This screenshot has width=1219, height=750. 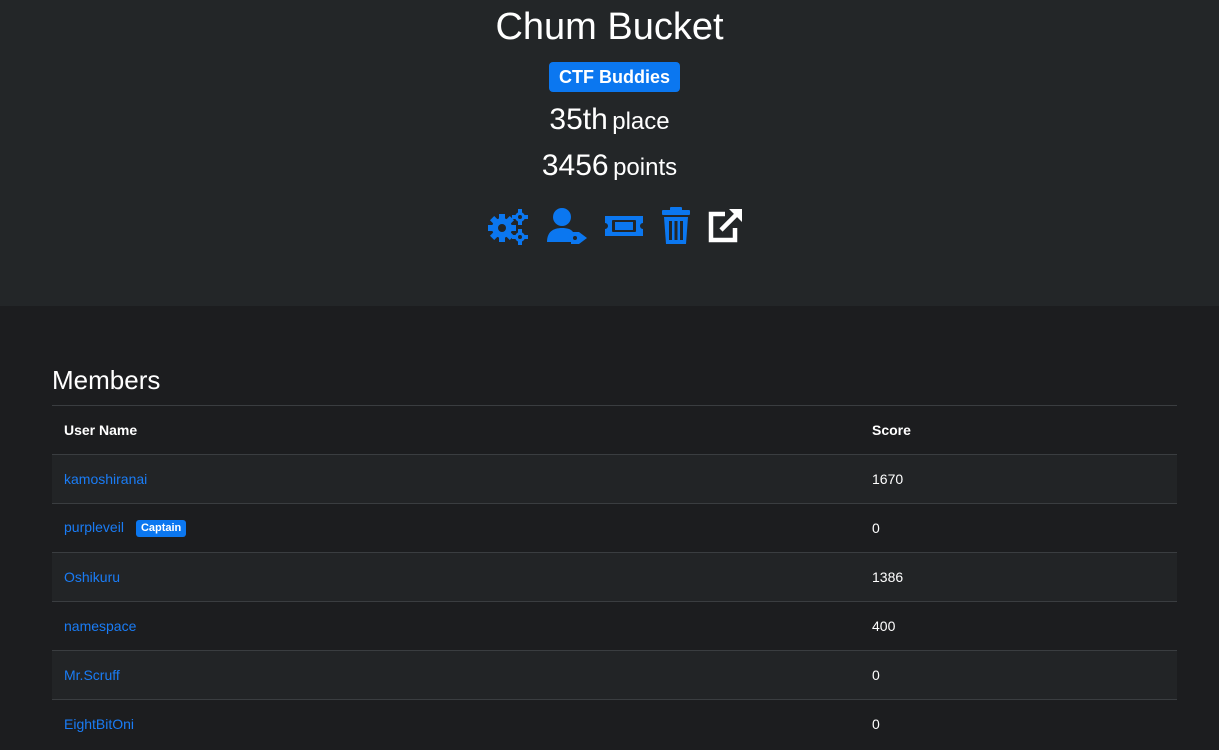 I want to click on points-value: 3456, so click(x=575, y=165).